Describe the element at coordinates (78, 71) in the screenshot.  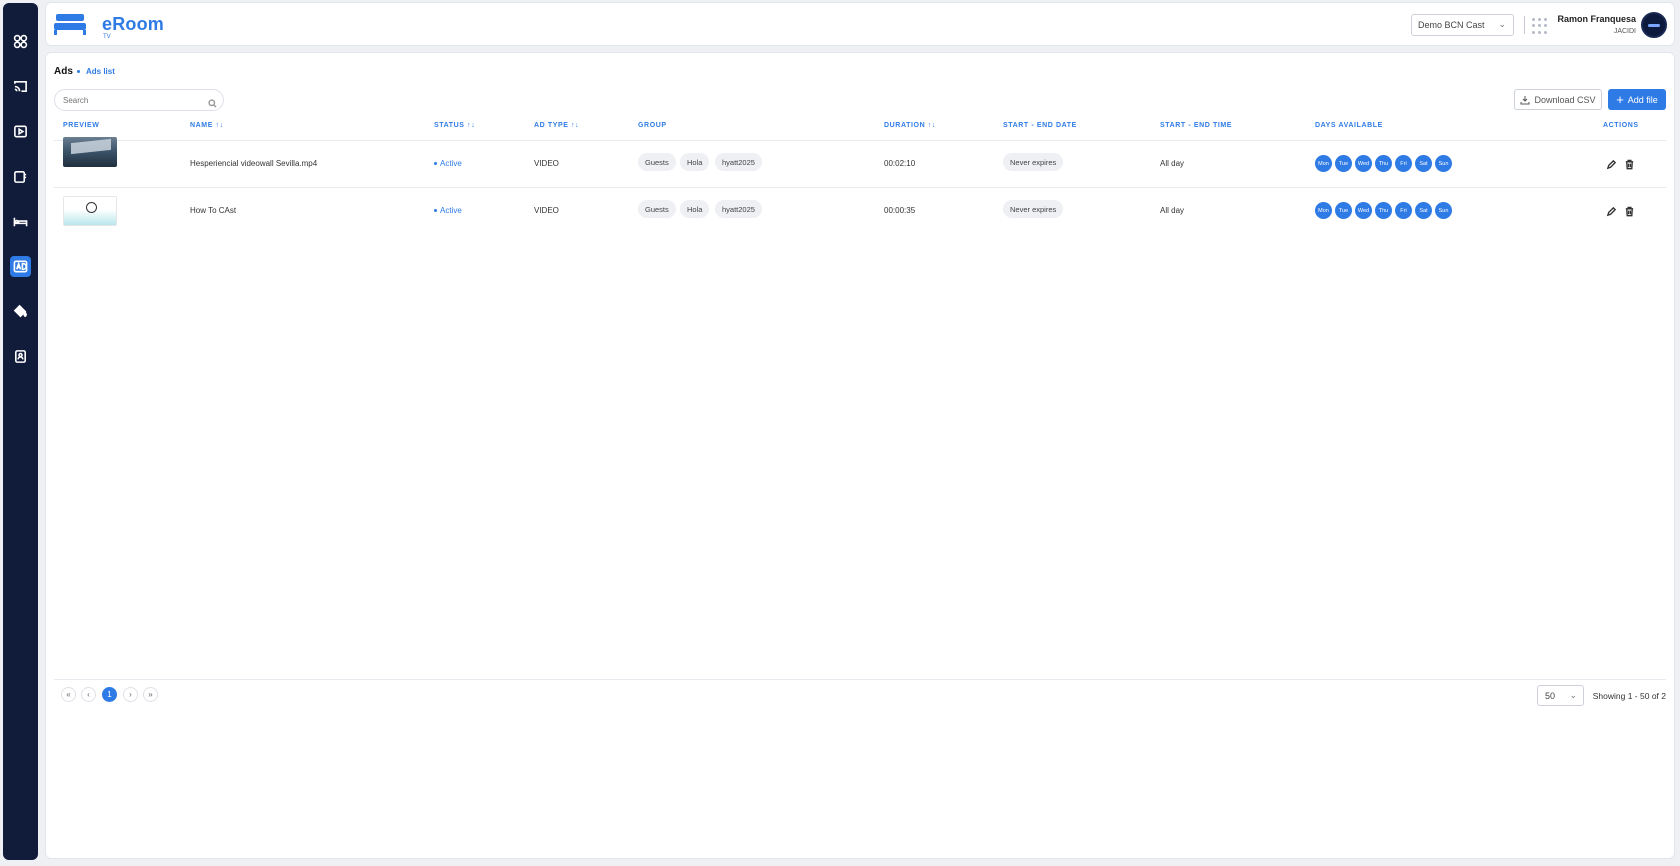
I see `breadcrumb-separator` at that location.